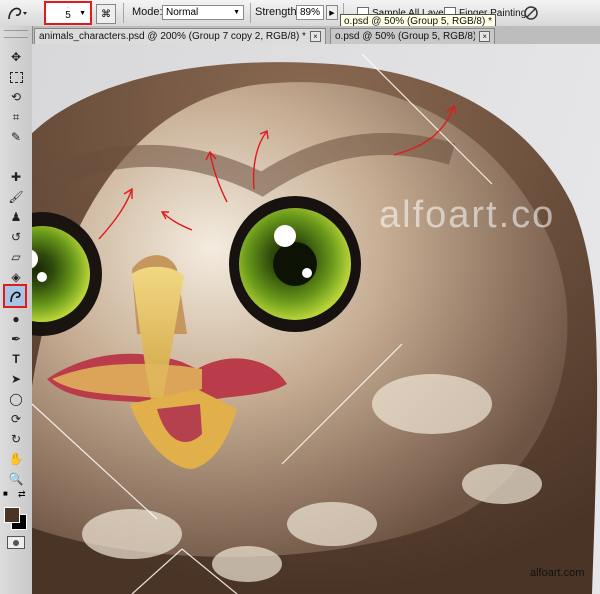  Describe the element at coordinates (16, 419) in the screenshot. I see `3d-rotate-icon: ⟳` at that location.